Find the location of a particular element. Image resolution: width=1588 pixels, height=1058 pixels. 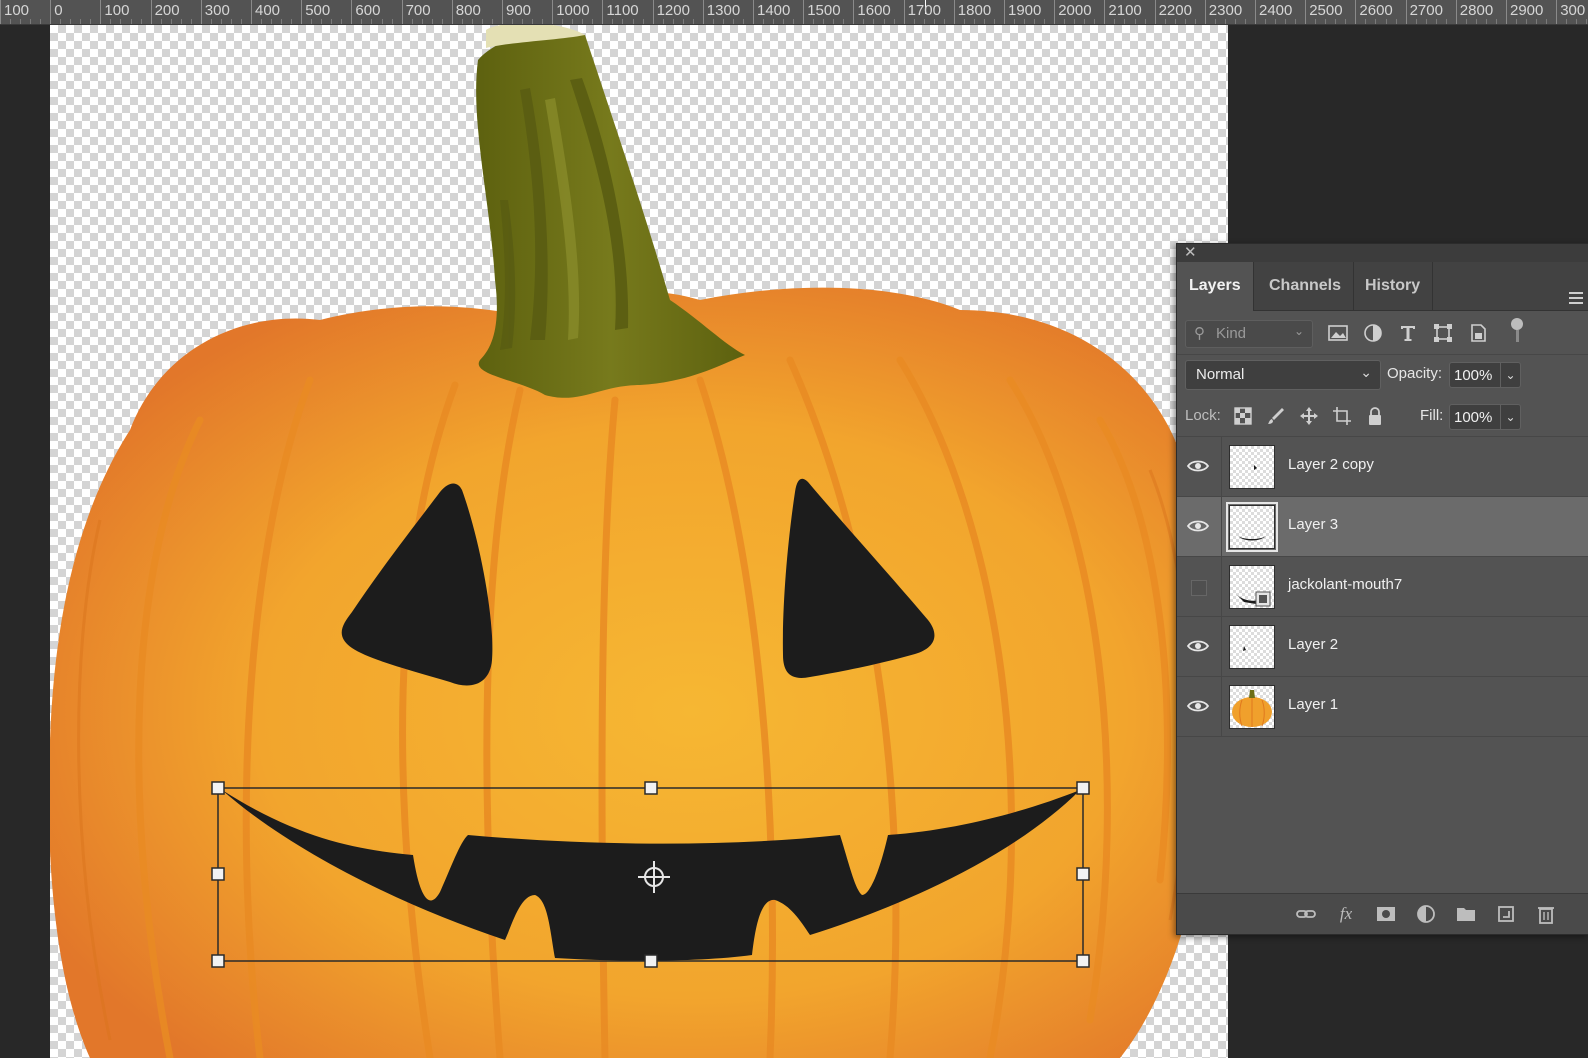

filter-kind-select: ⚲ Kind ⌄ is located at coordinates (1249, 334).